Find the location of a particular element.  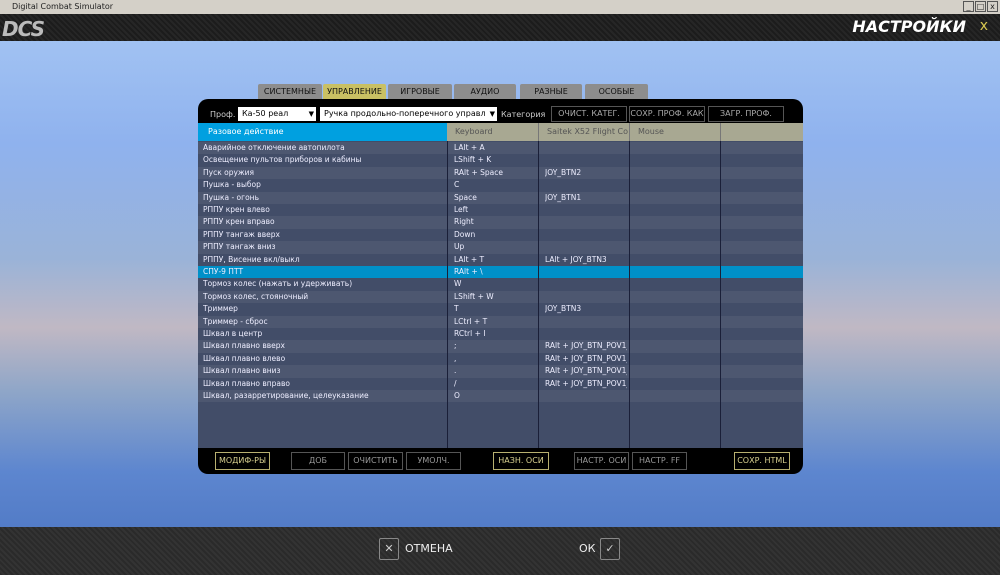

cell-joystick: RAlt + JOY_BTN_POV1_D is located at coordinates (586, 371).